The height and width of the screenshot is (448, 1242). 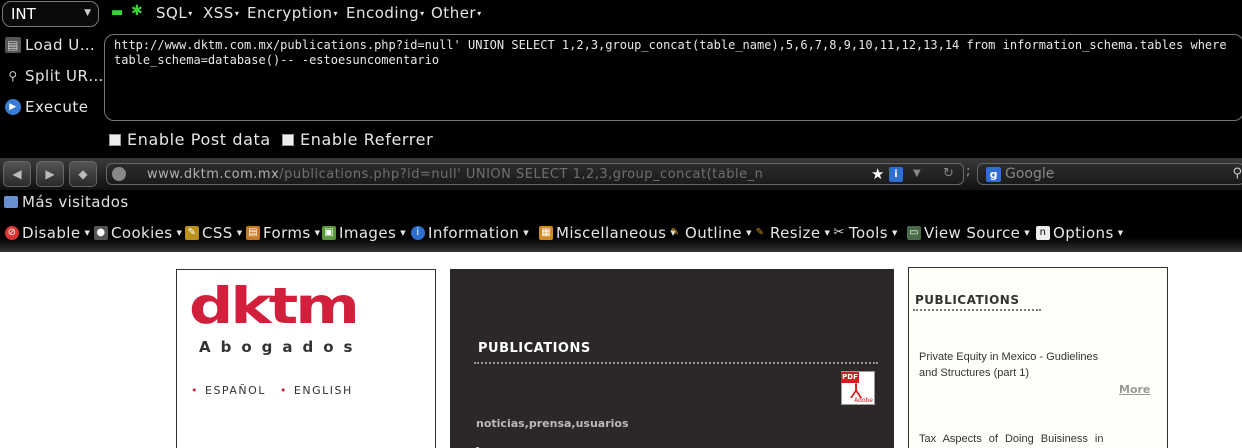 What do you see at coordinates (967, 300) in the screenshot?
I see `sidebar-title: PUBLICATIONS` at bounding box center [967, 300].